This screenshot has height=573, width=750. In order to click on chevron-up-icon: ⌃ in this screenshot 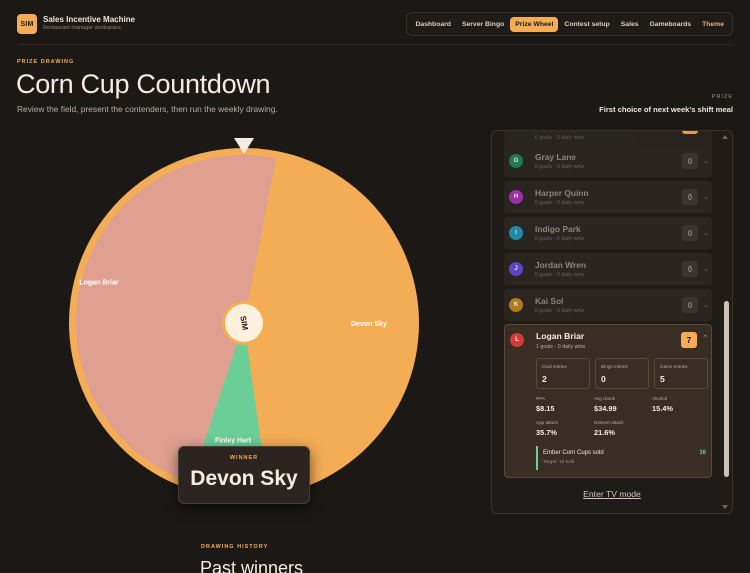, I will do `click(705, 338)`.